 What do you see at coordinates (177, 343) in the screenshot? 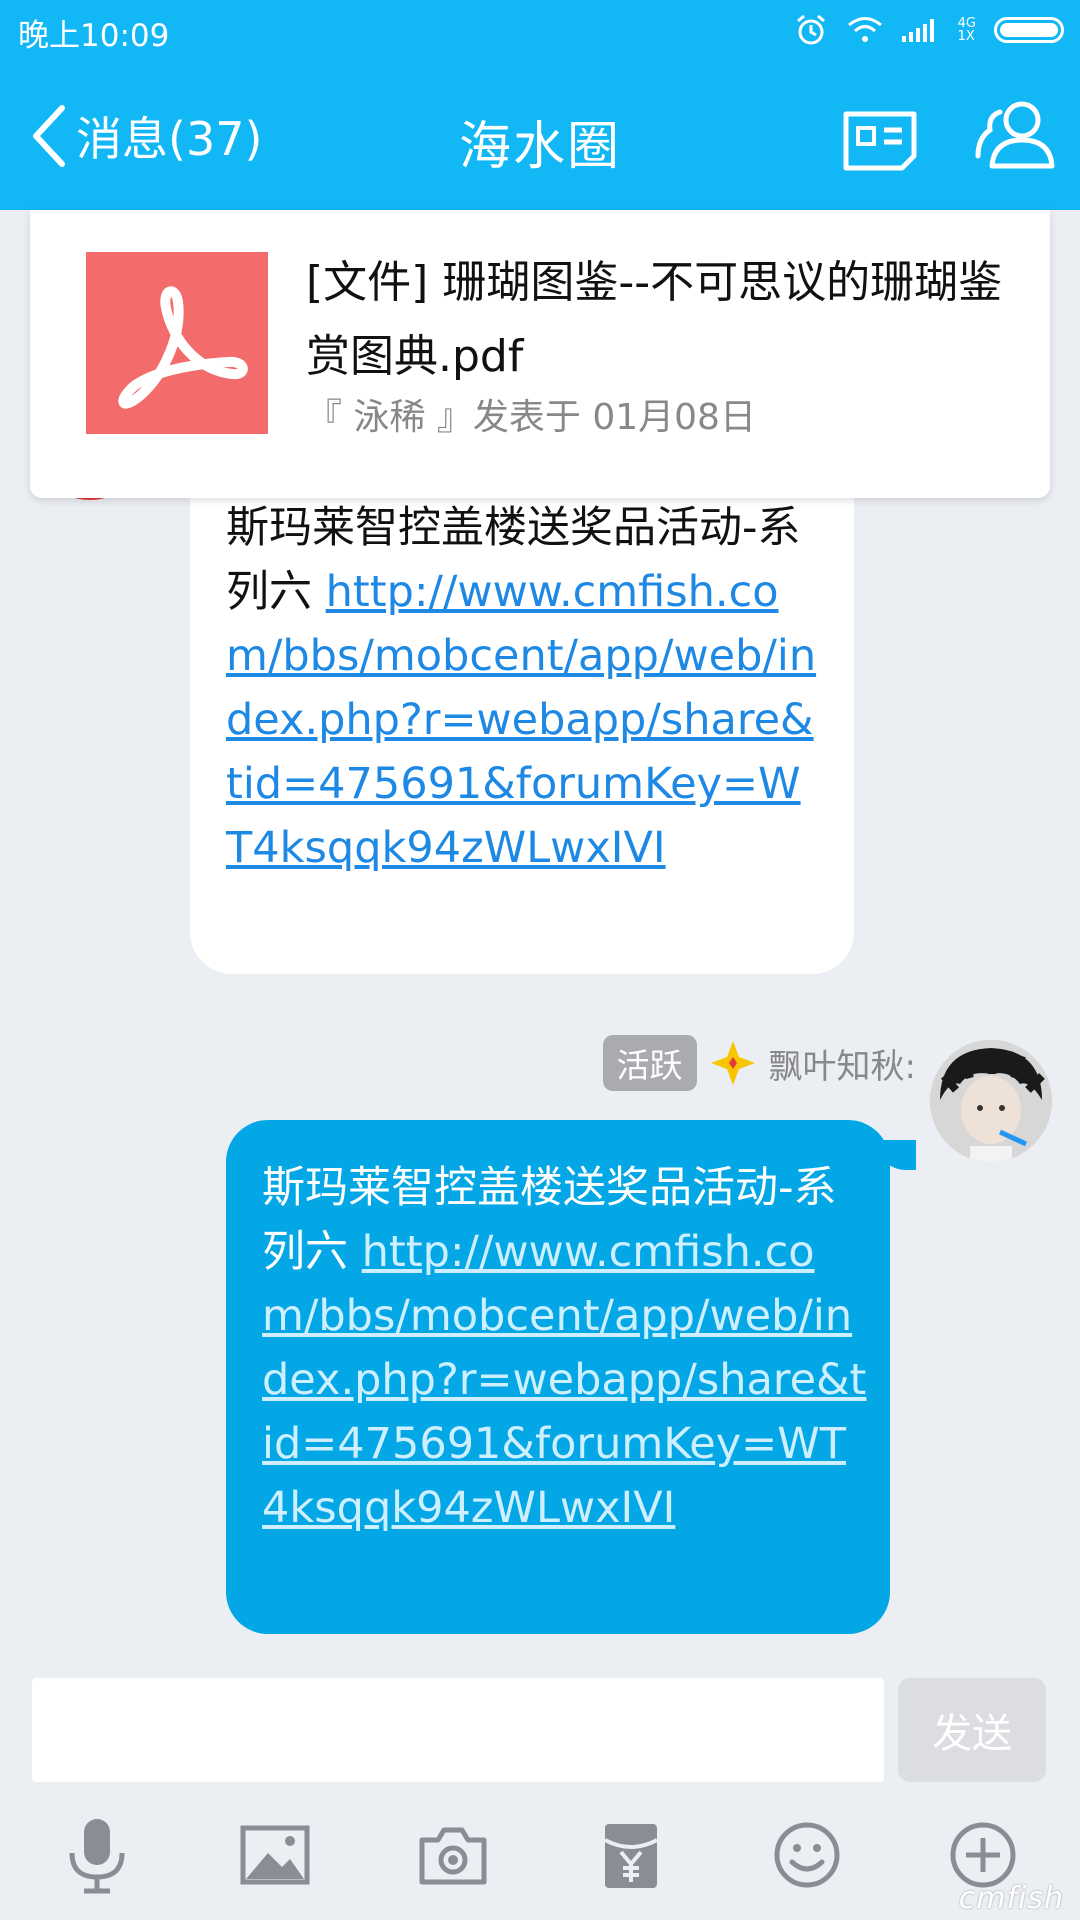
I see `pdf-icon` at bounding box center [177, 343].